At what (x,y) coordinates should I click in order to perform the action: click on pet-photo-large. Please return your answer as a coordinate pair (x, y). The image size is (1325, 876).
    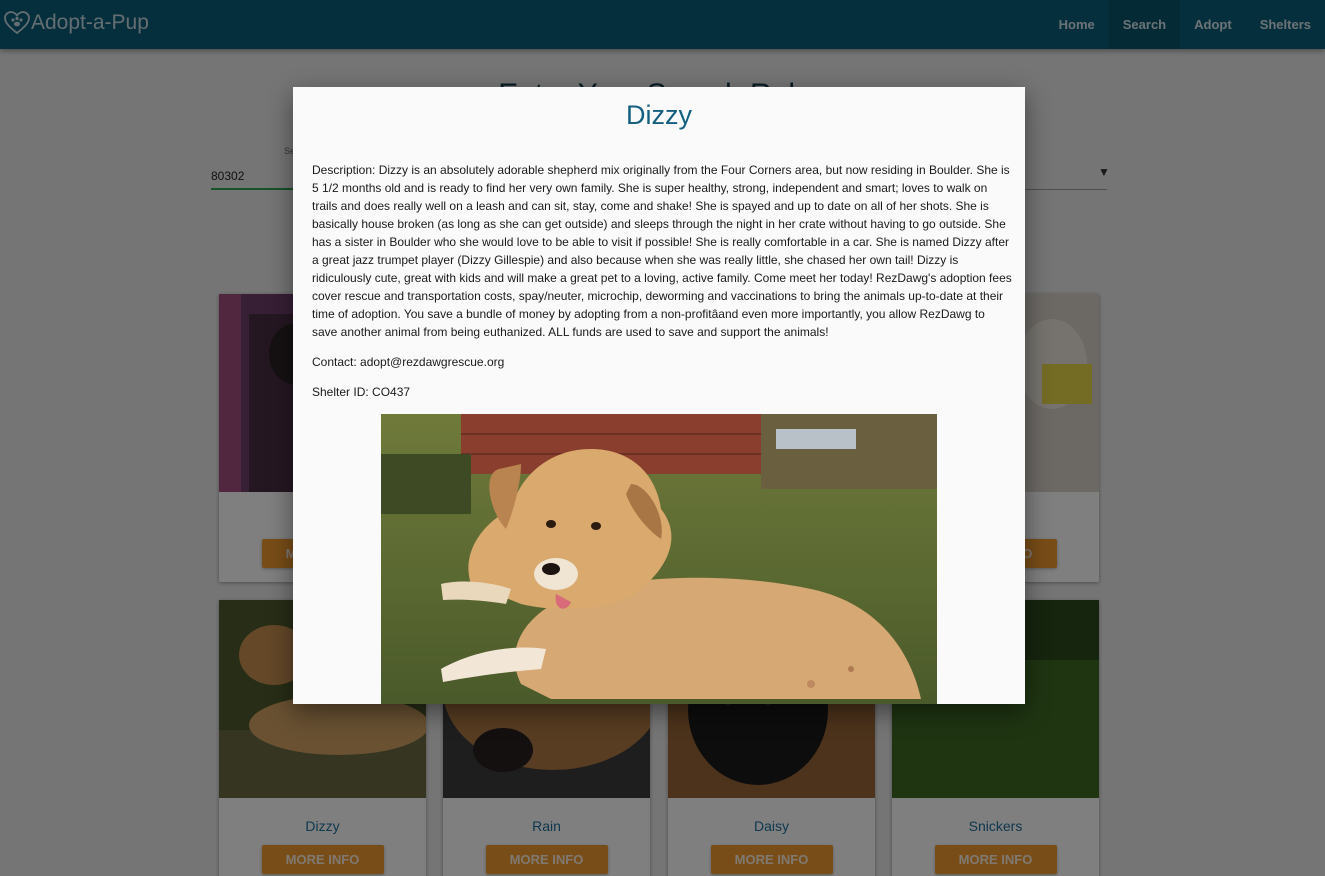
    Looking at the image, I should click on (659, 559).